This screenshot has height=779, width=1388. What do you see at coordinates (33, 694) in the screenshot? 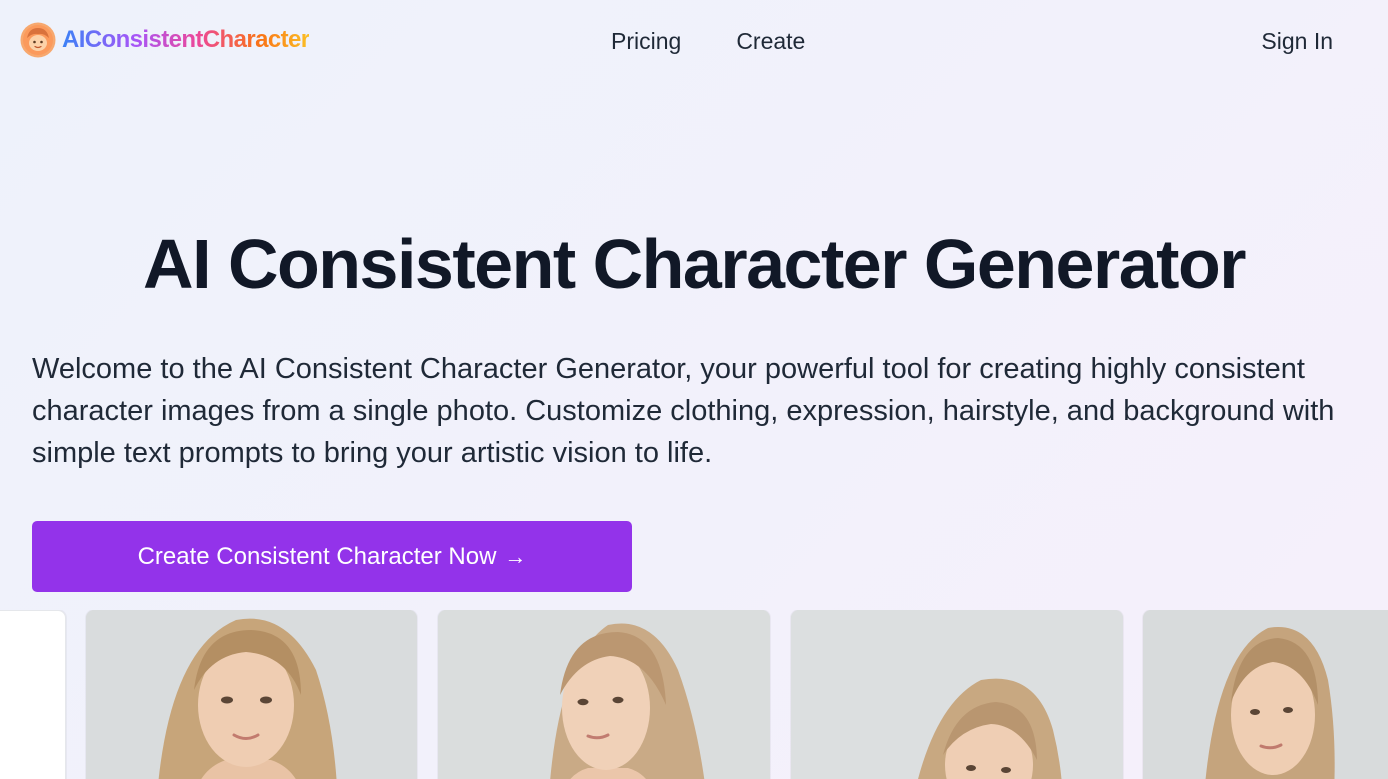
I see `gallery-card-placeholder` at bounding box center [33, 694].